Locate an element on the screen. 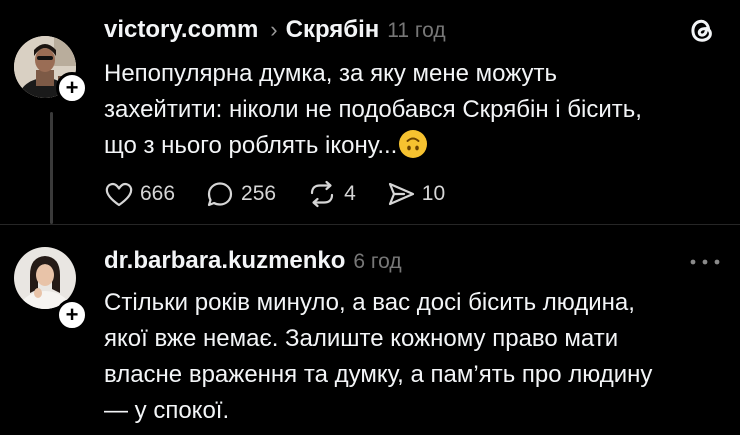  upside-down-face-icon is located at coordinates (413, 144).